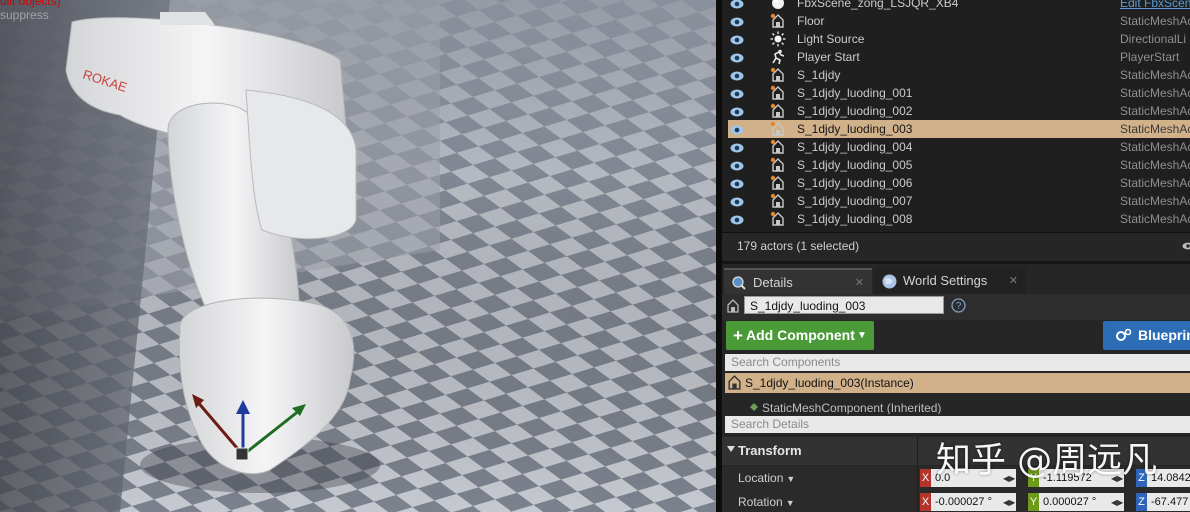  Describe the element at coordinates (855, 93) in the screenshot. I see `outliner-row-label: S_1djdy_luoding_001` at that location.